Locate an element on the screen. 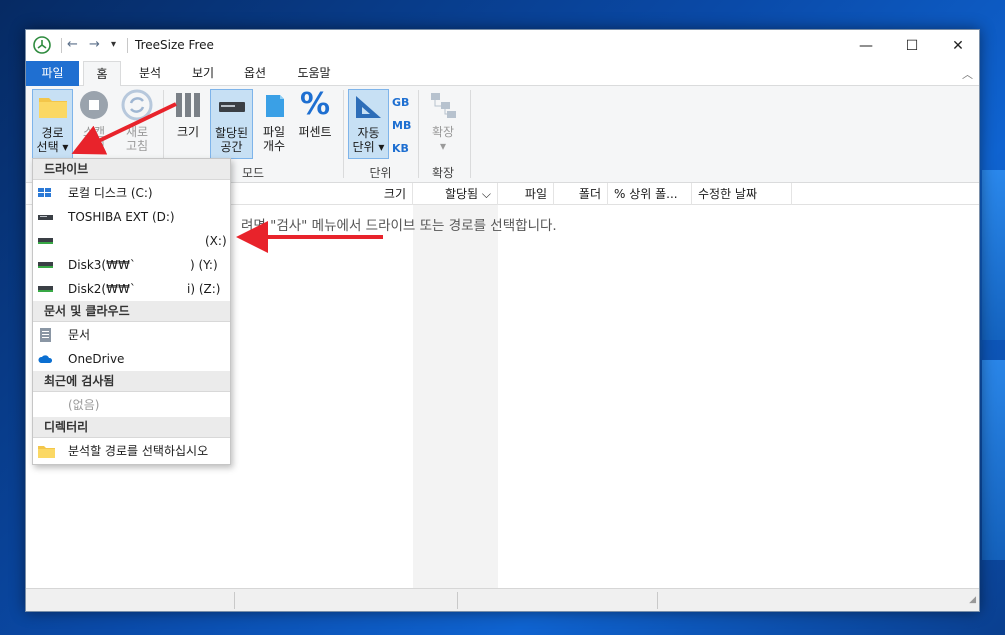  stop-scan-label-1: 스캔 is located at coordinates (94, 132).